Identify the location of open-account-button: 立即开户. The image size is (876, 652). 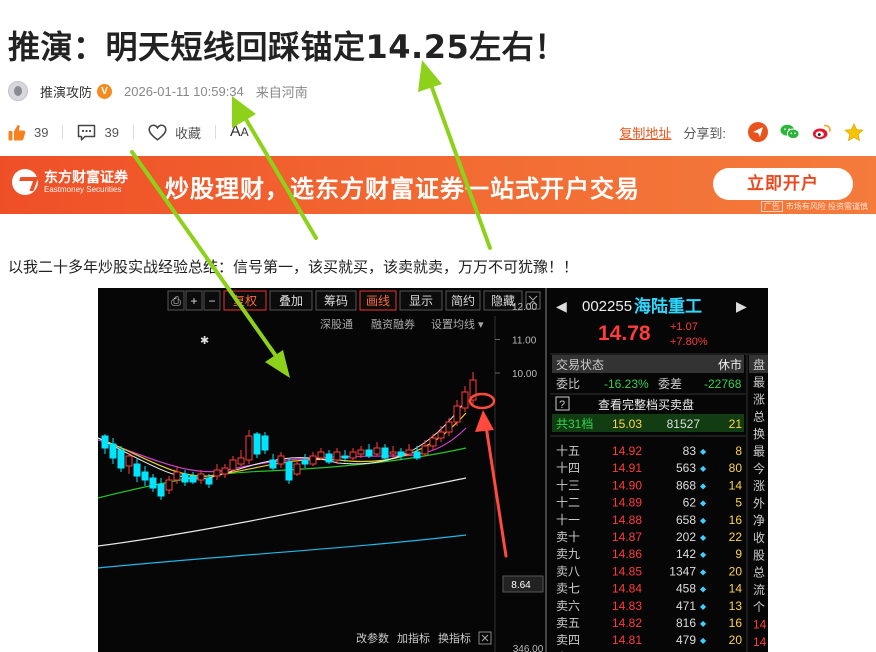
(783, 184).